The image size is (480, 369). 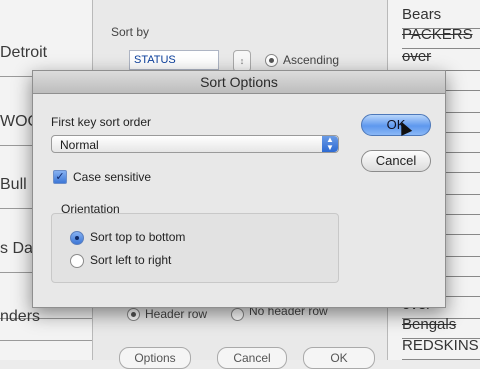 What do you see at coordinates (311, 60) in the screenshot?
I see `ascending-label: Ascending` at bounding box center [311, 60].